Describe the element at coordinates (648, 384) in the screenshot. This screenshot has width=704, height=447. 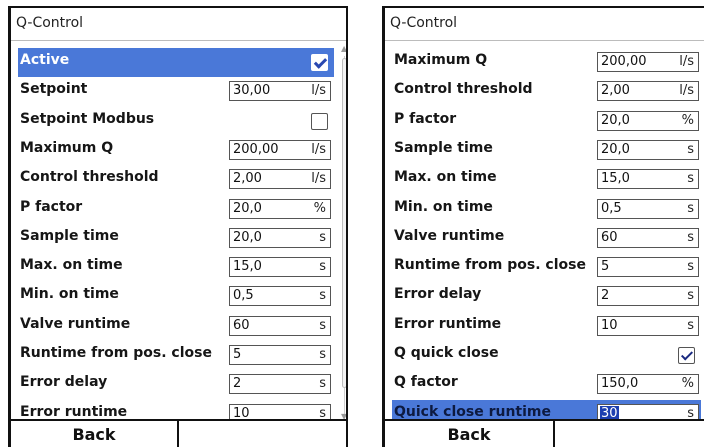
I see `value-field: 150,0%` at that location.